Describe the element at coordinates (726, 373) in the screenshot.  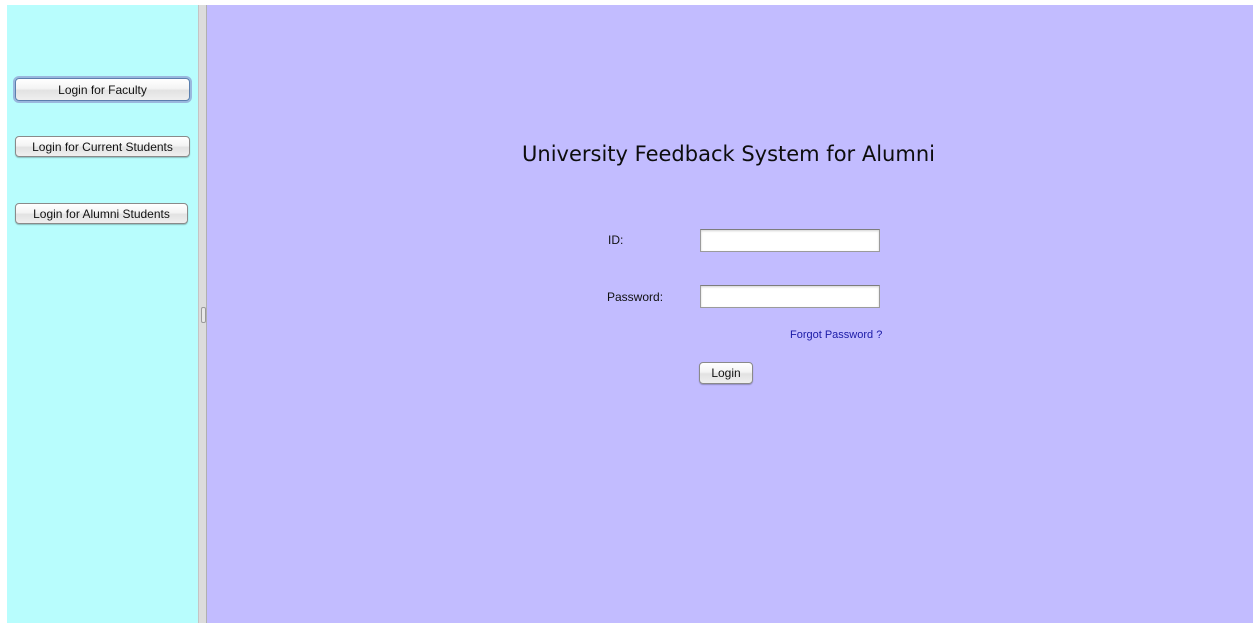
I see `login-button: Login` at that location.